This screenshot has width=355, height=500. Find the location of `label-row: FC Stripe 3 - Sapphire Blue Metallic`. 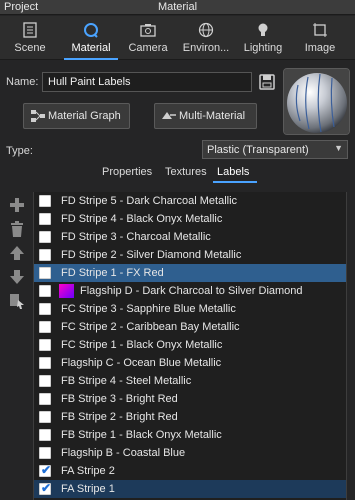

label-row: FC Stripe 3 - Sapphire Blue Metallic is located at coordinates (190, 309).